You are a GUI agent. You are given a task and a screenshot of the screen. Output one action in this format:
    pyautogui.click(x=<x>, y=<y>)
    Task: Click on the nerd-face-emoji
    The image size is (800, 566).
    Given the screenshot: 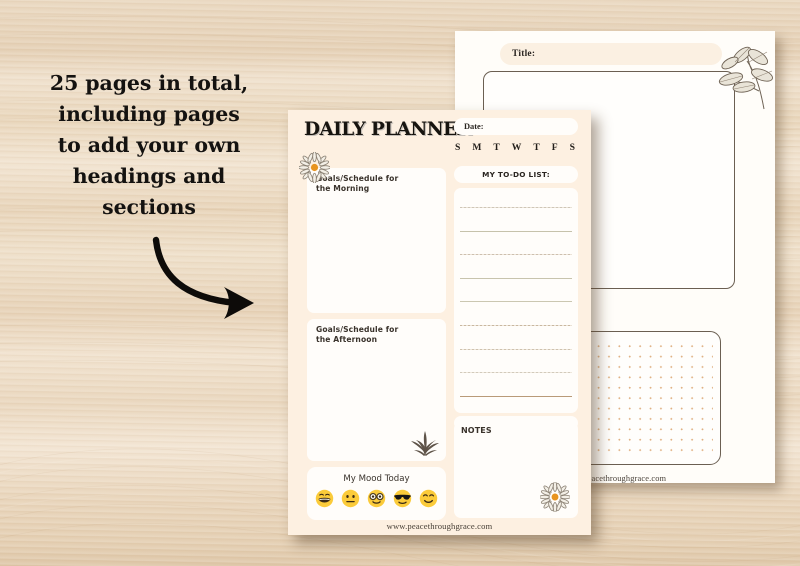 What is the action you would take?
    pyautogui.click(x=376, y=498)
    